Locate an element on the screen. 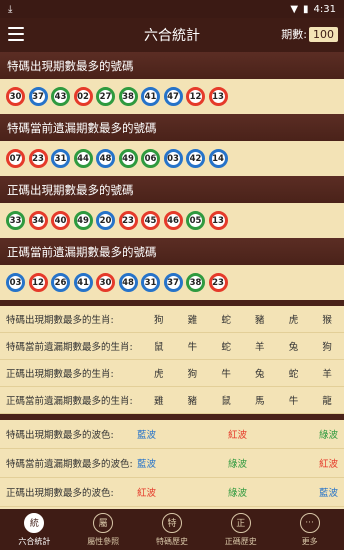 Image resolution: width=344 pixels, height=550 pixels. number-ball: 07 is located at coordinates (15, 158).